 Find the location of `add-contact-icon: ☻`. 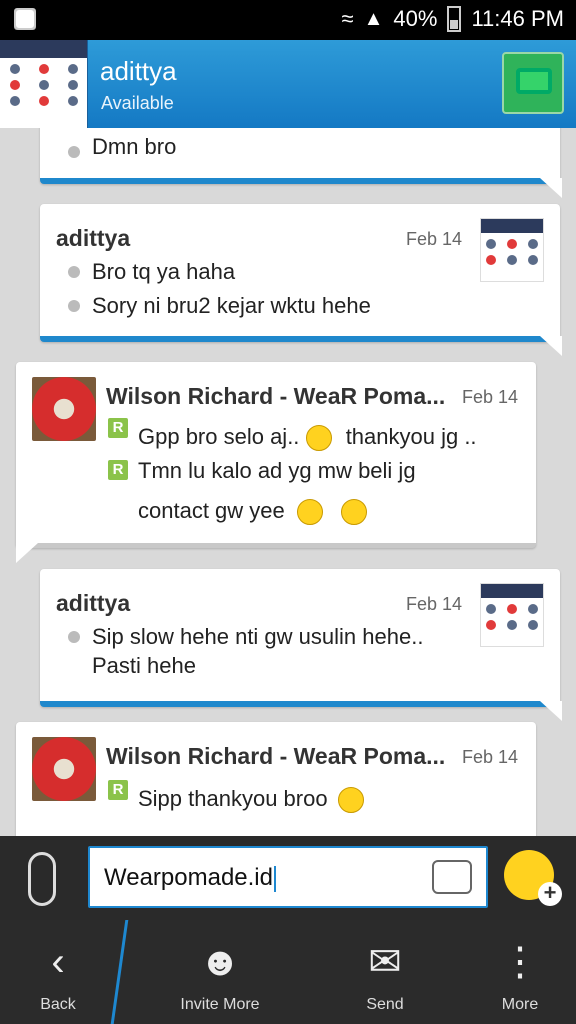

add-contact-icon: ☻ is located at coordinates (220, 962).